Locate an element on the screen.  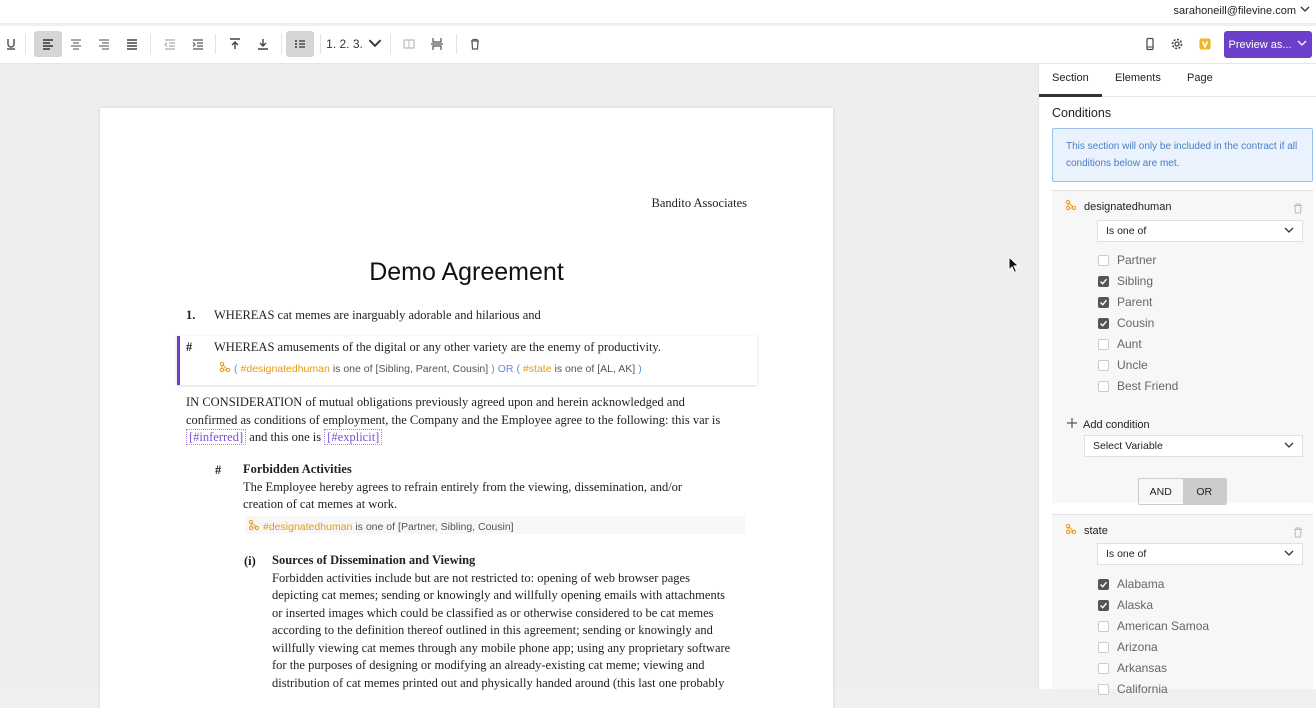
option-alabama: Alabama is located at coordinates (1131, 584).